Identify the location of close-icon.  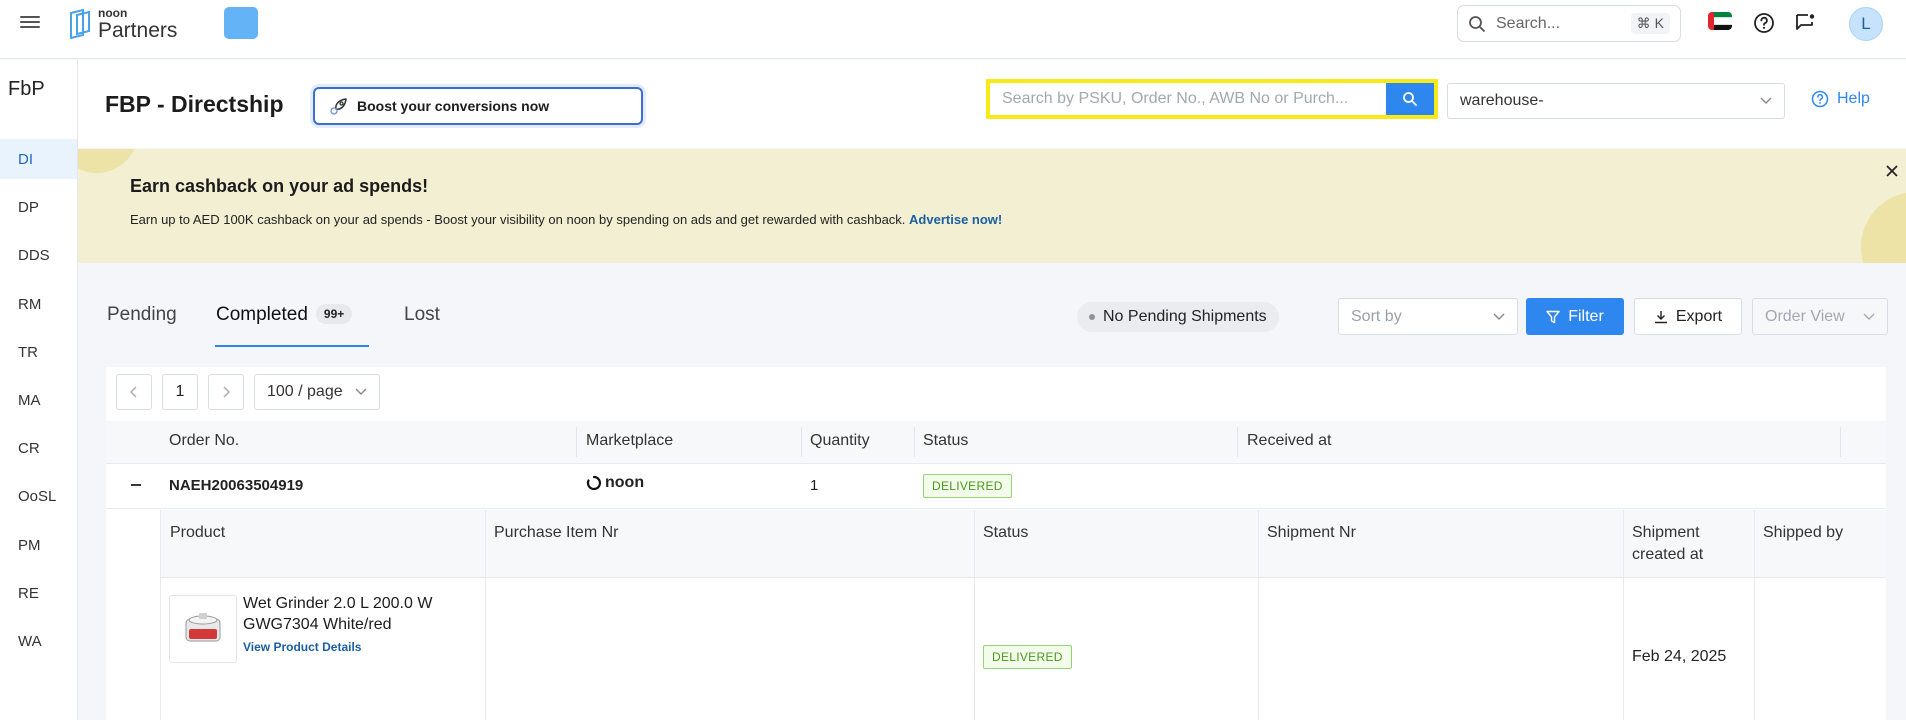
(1892, 171).